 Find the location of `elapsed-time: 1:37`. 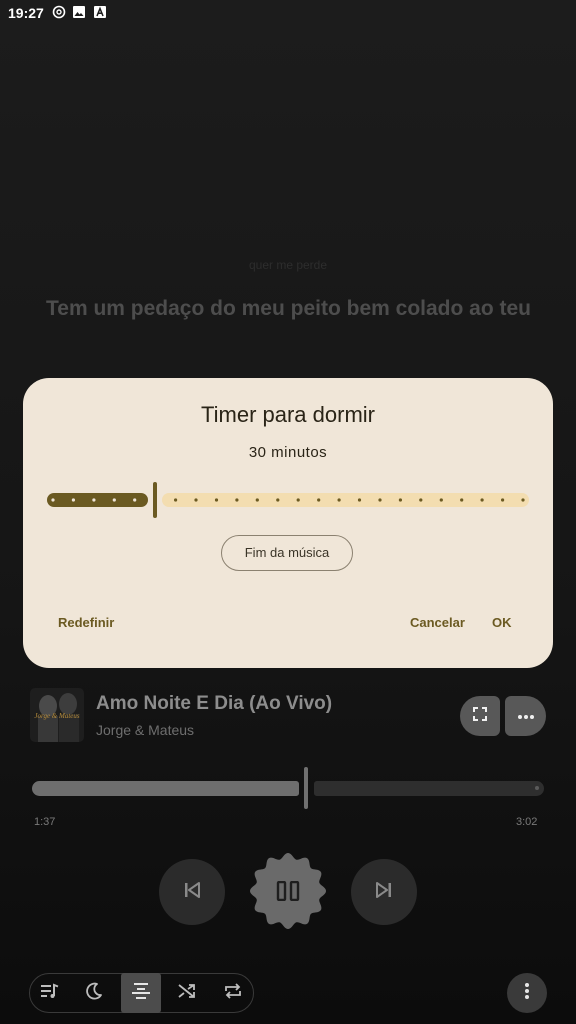

elapsed-time: 1:37 is located at coordinates (45, 822).